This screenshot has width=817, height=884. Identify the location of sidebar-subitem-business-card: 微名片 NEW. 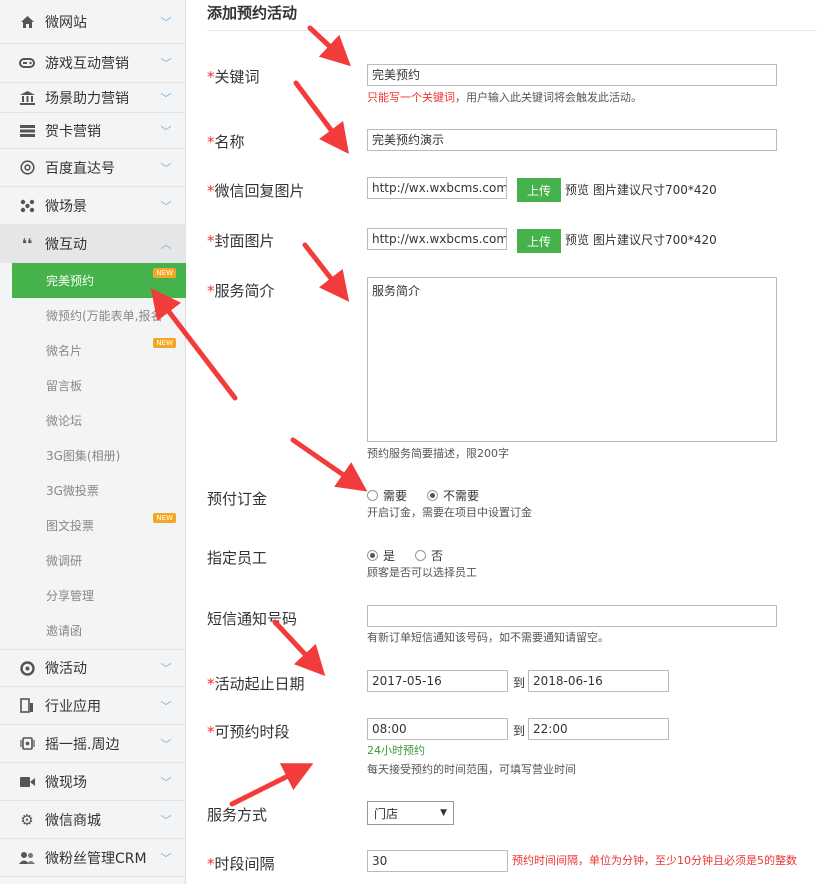
(99, 350).